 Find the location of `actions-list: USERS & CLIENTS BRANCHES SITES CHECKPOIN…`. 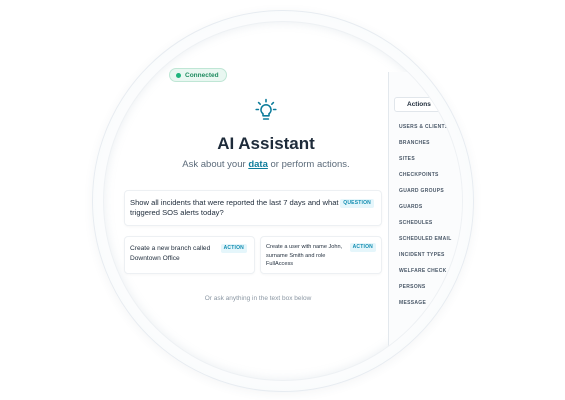

actions-list: USERS & CLIENTS BRANCHES SITES CHECKPOIN… is located at coordinates (430, 219).